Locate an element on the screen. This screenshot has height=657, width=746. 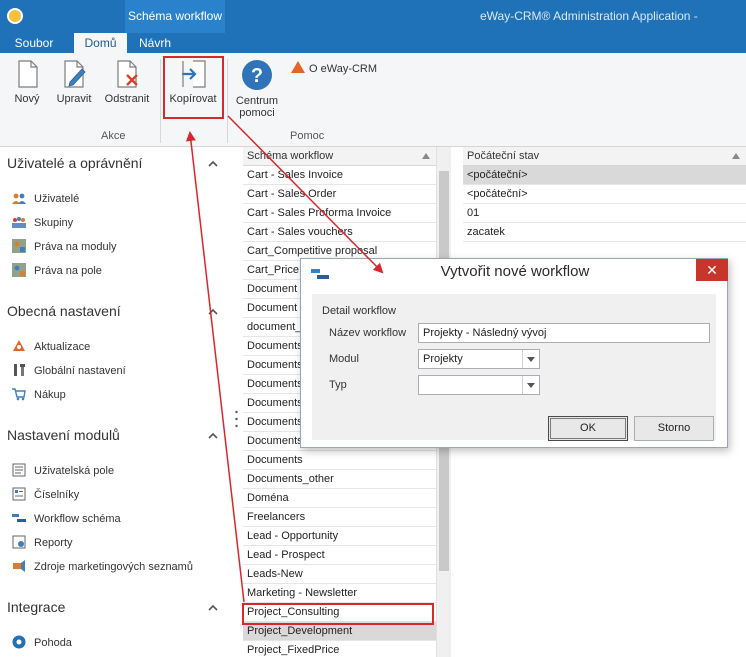
nav-section-general: Obecná nastavení is located at coordinates (64, 311).